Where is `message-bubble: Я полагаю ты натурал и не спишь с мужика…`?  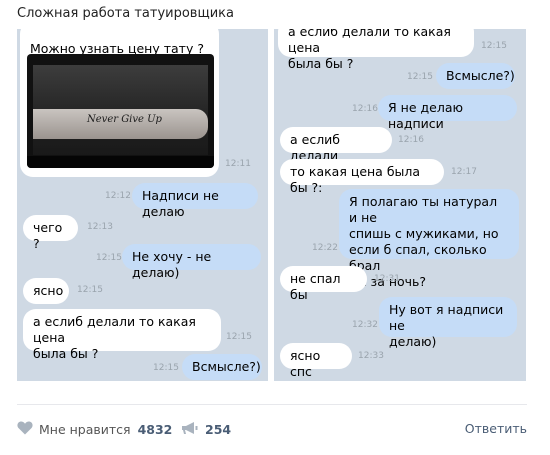
message-bubble: Я полагаю ты натурал и не спишь с мужика… is located at coordinates (429, 239).